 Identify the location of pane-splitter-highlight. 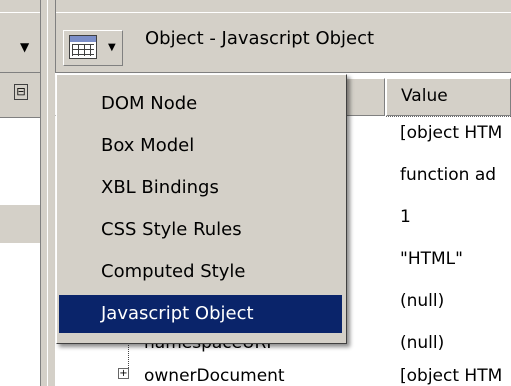
(47, 193).